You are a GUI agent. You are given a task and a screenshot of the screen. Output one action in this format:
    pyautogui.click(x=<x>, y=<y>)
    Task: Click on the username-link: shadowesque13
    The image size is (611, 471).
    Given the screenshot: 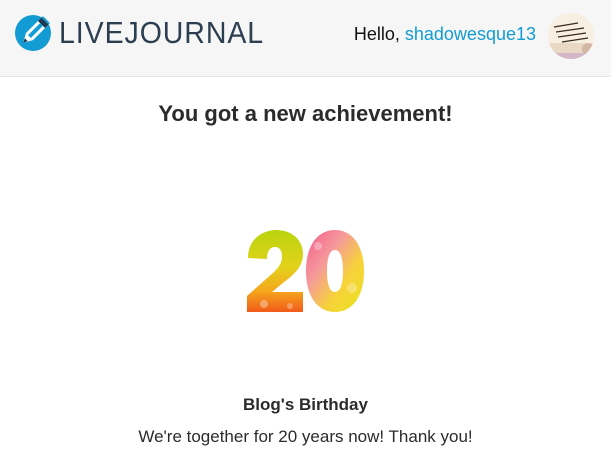 What is the action you would take?
    pyautogui.click(x=470, y=34)
    